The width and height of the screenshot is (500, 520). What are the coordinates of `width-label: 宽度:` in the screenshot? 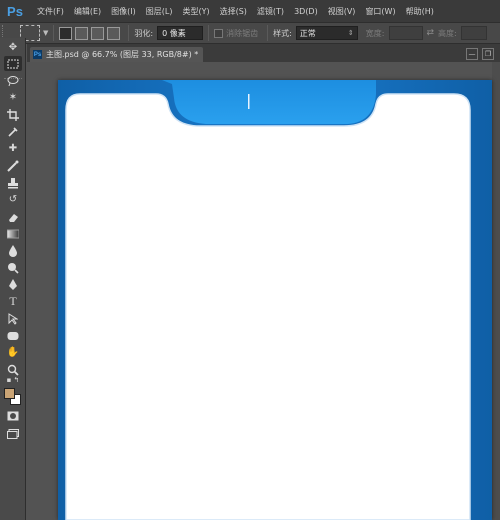 It's located at (375, 33).